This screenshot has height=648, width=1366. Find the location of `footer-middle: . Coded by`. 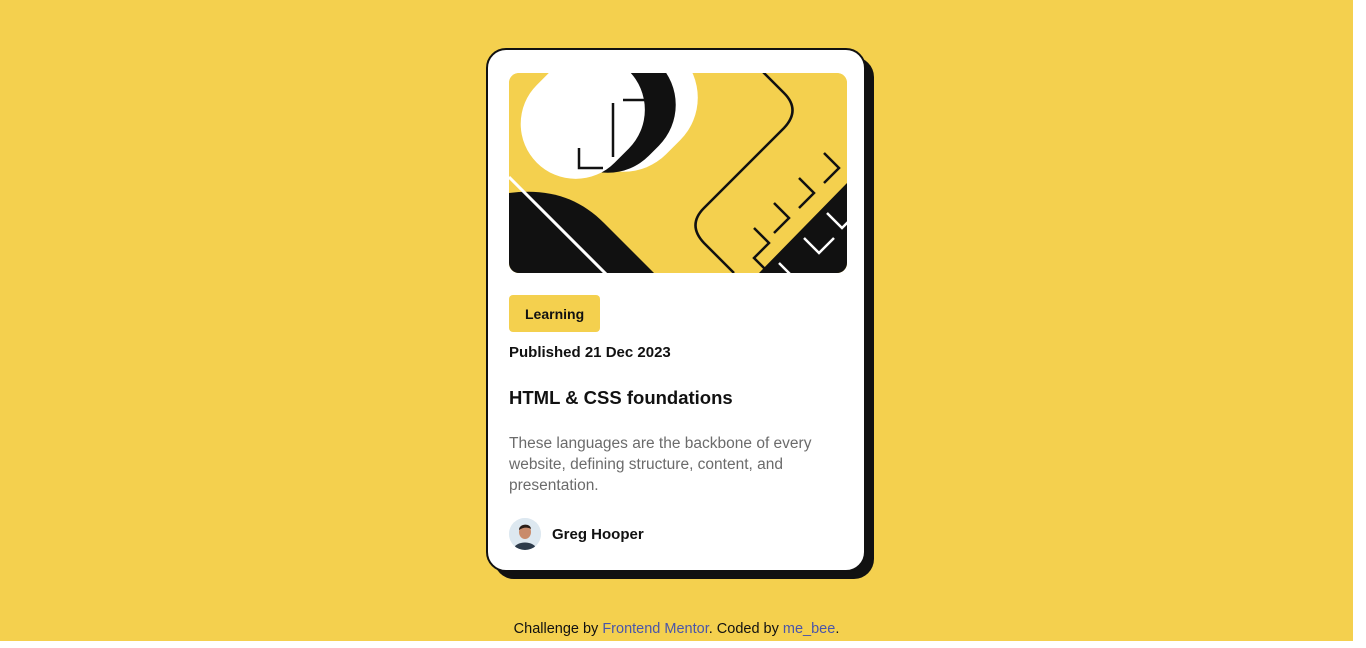

footer-middle: . Coded by is located at coordinates (745, 629).